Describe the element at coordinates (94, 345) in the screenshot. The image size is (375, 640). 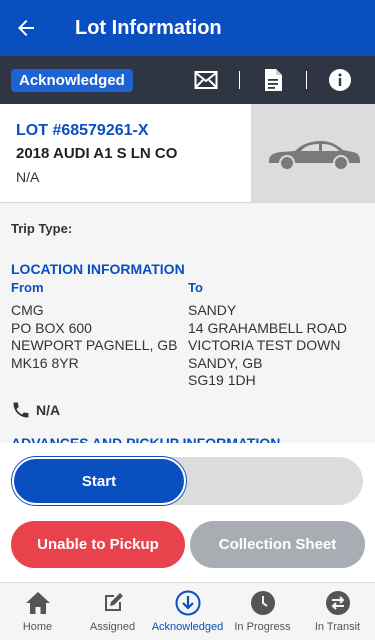
I see `address-line: NEWPORT PAGNELL, GB` at that location.